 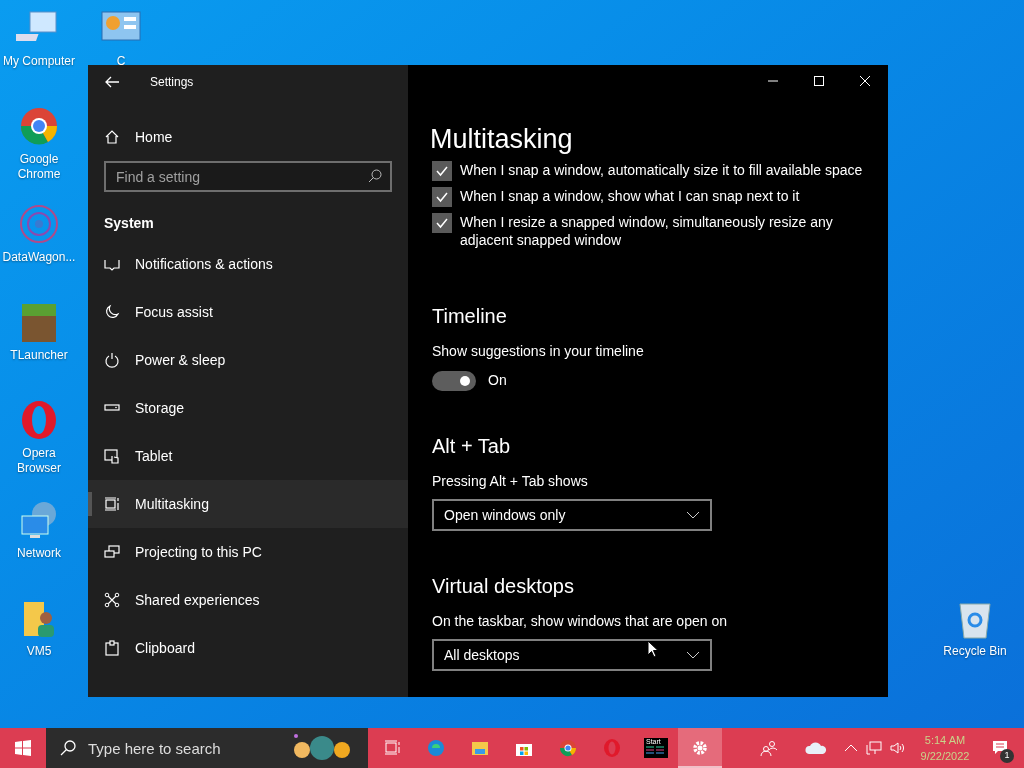 What do you see at coordinates (497, 380) in the screenshot?
I see `toggle-state: On` at bounding box center [497, 380].